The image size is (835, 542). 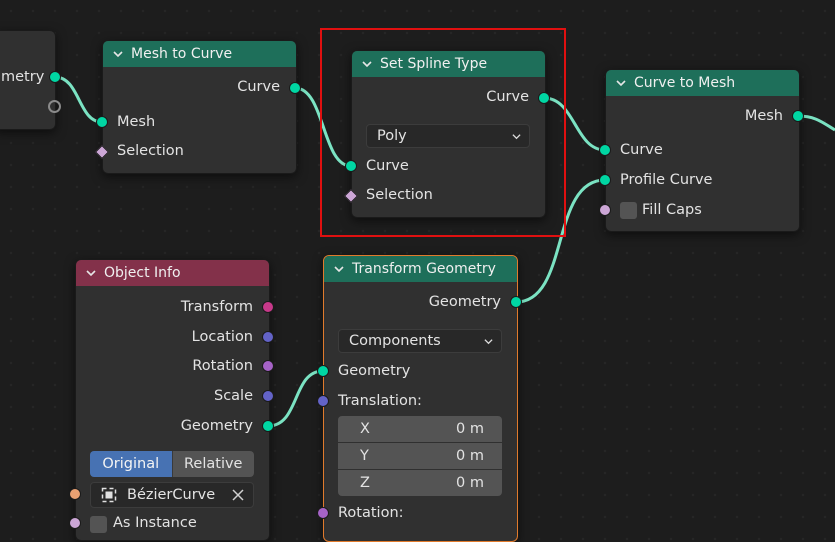 What do you see at coordinates (199, 107) in the screenshot?
I see `mesh-to-curve-node: Mesh to Curve Curve Mesh Selection` at bounding box center [199, 107].